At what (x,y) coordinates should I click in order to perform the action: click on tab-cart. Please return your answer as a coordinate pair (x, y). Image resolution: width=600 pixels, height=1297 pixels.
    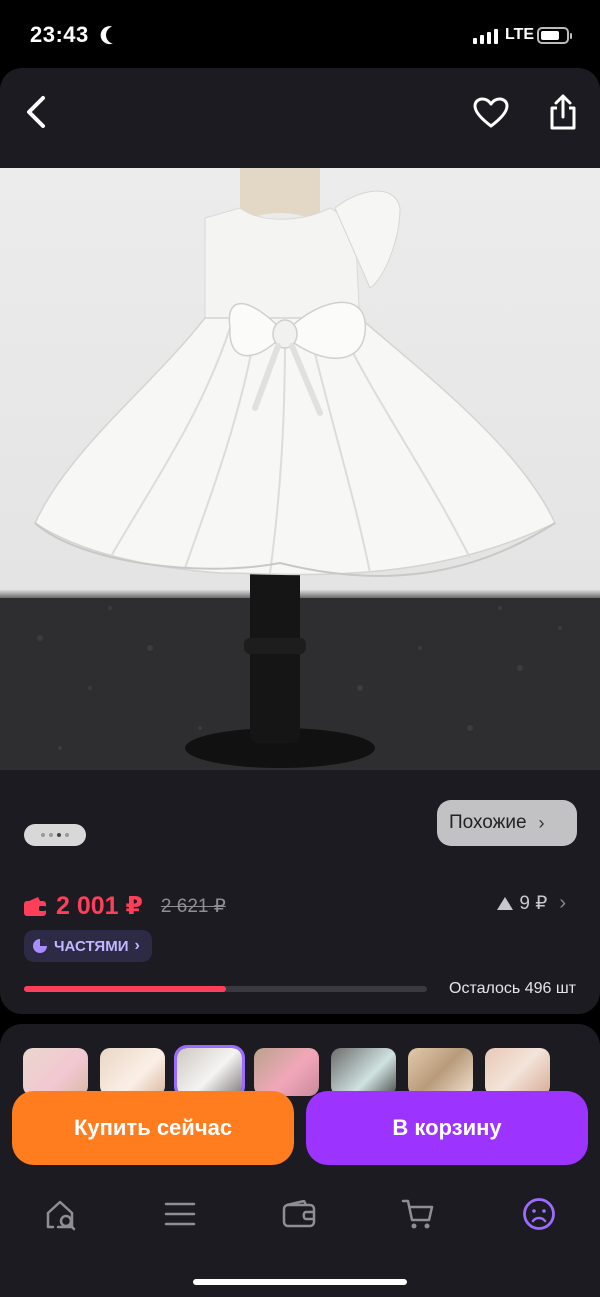
    Looking at the image, I should click on (418, 1214).